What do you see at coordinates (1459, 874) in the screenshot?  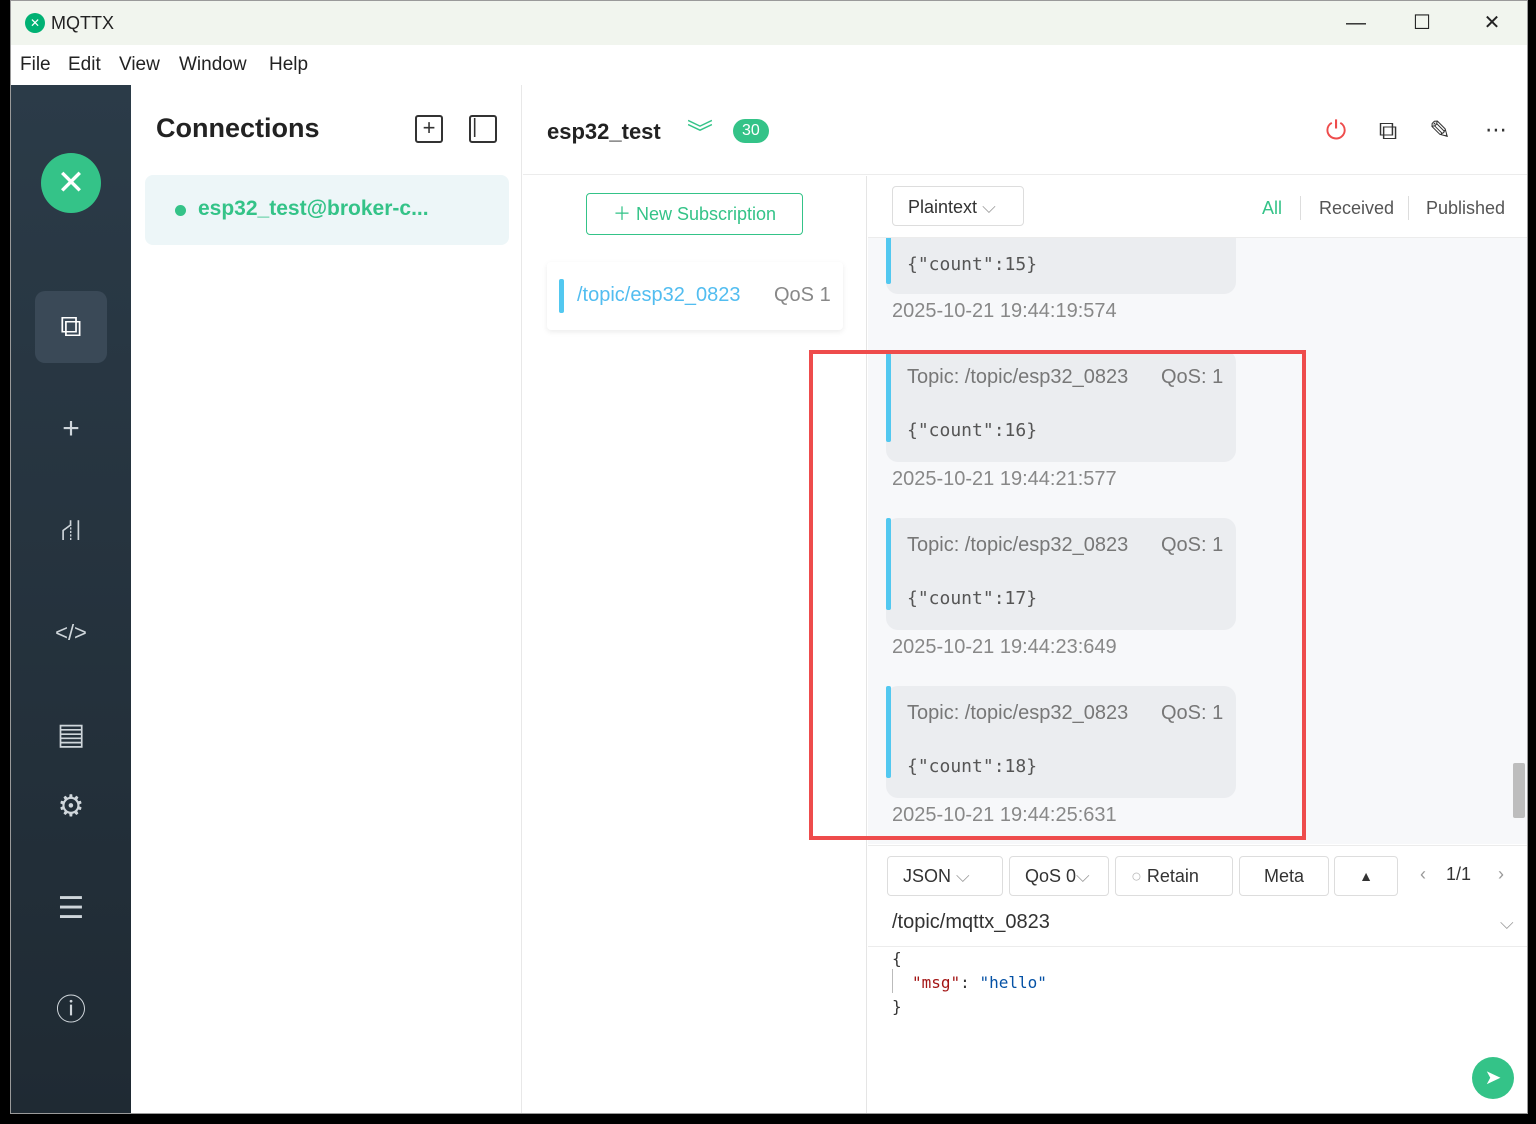 I see `page-indicator: 1/1` at bounding box center [1459, 874].